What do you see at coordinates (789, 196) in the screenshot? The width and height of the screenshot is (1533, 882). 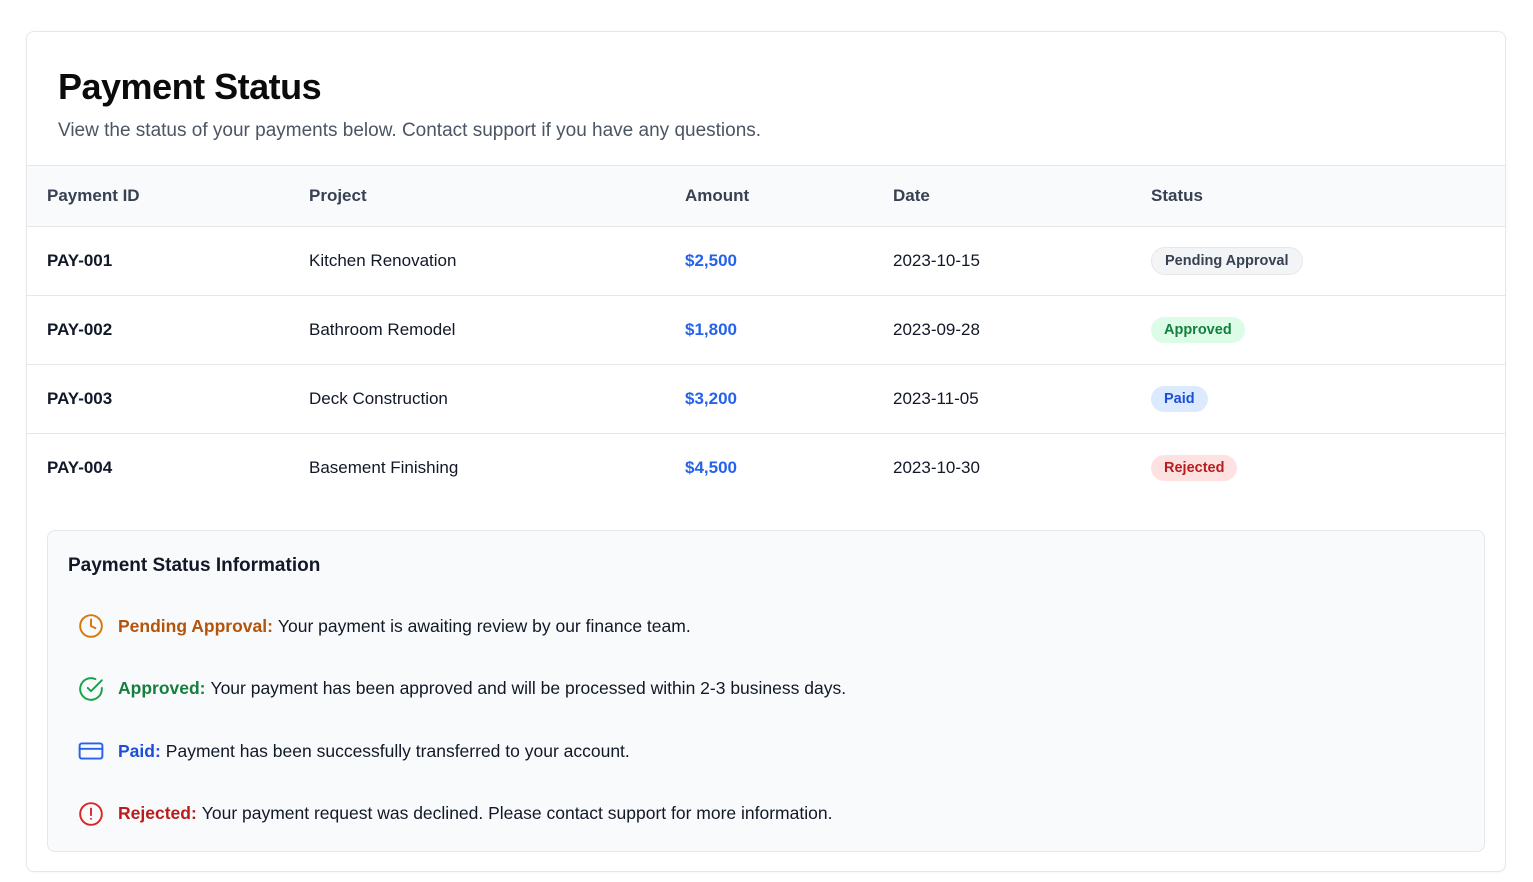 I see `column-header-amount: Amount` at bounding box center [789, 196].